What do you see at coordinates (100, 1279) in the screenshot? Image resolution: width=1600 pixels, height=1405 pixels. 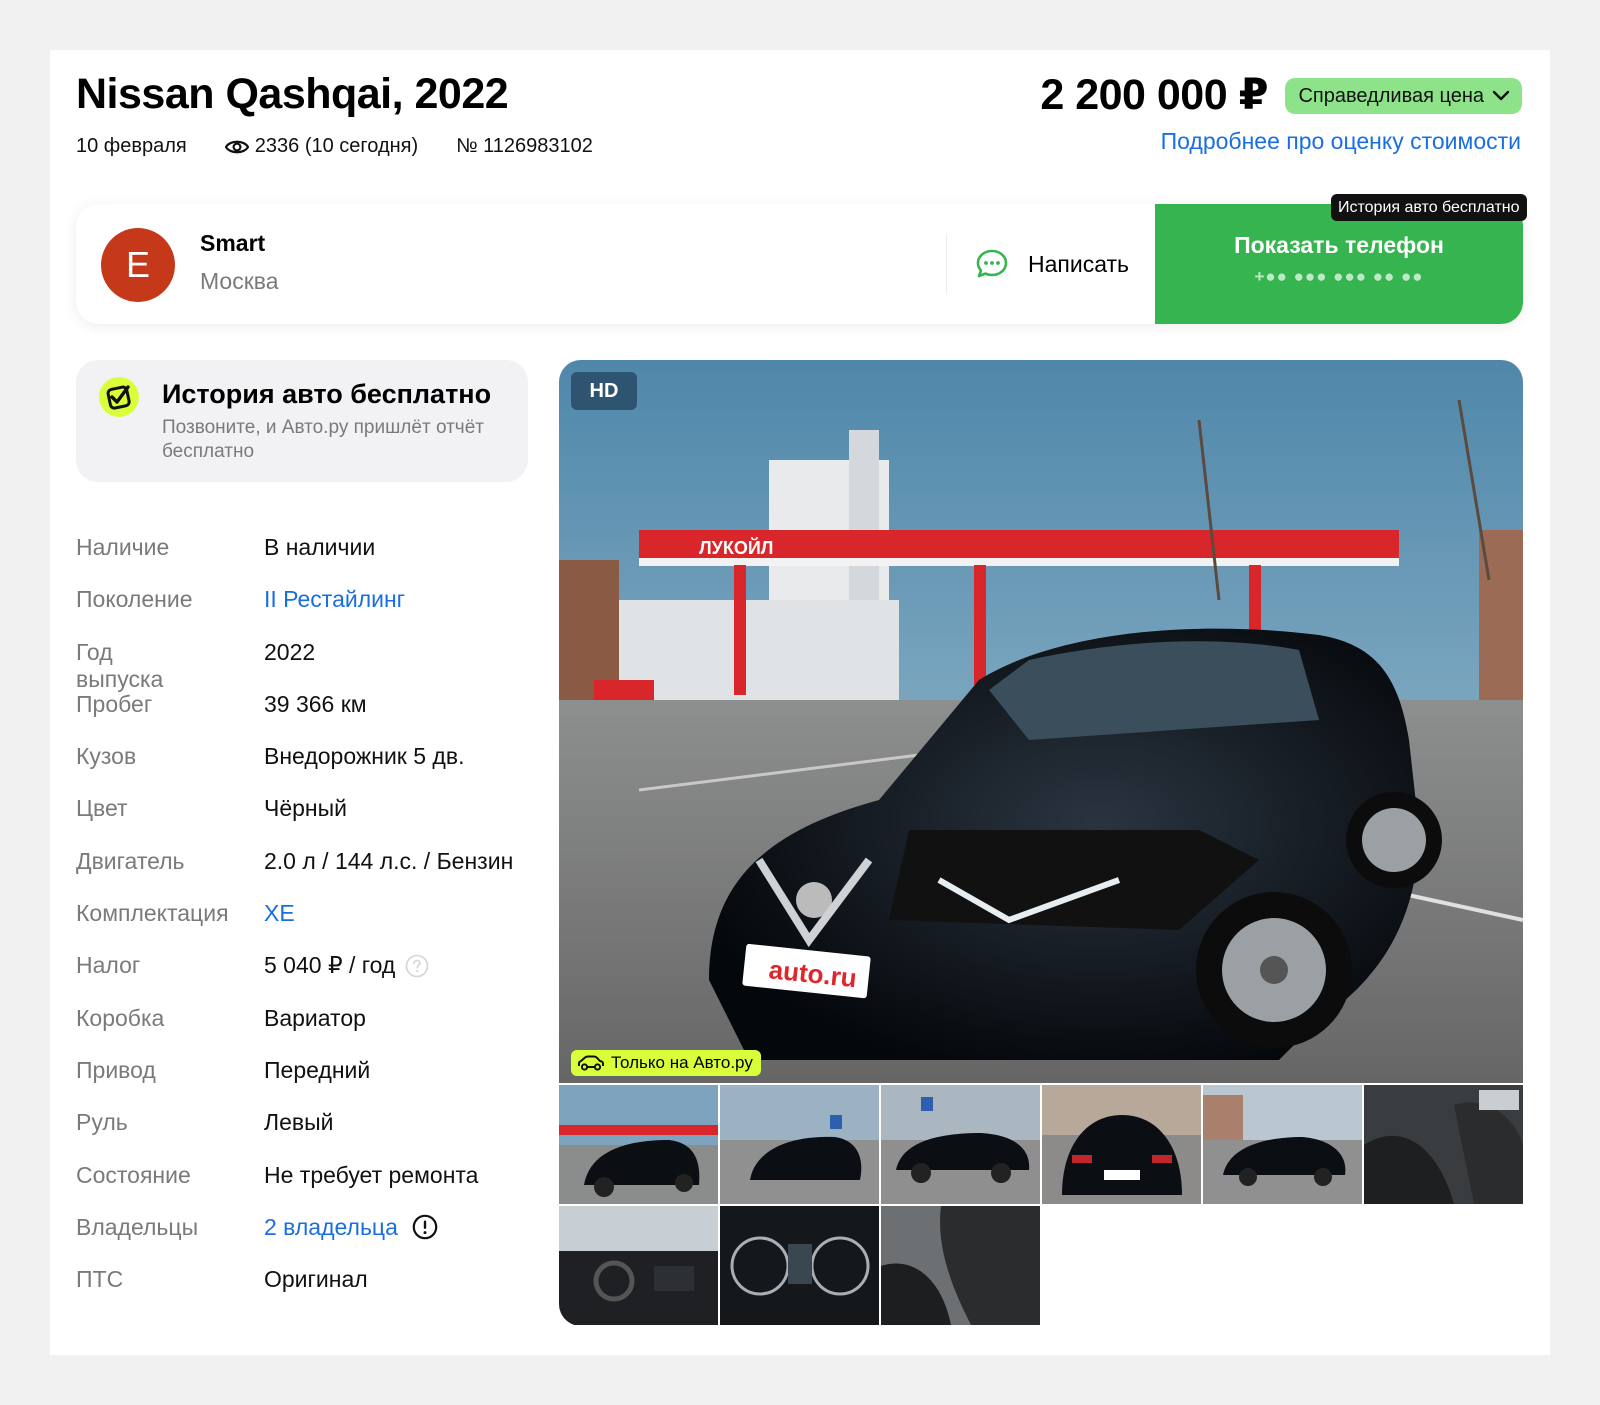 I see `spec-key: ПТС` at bounding box center [100, 1279].